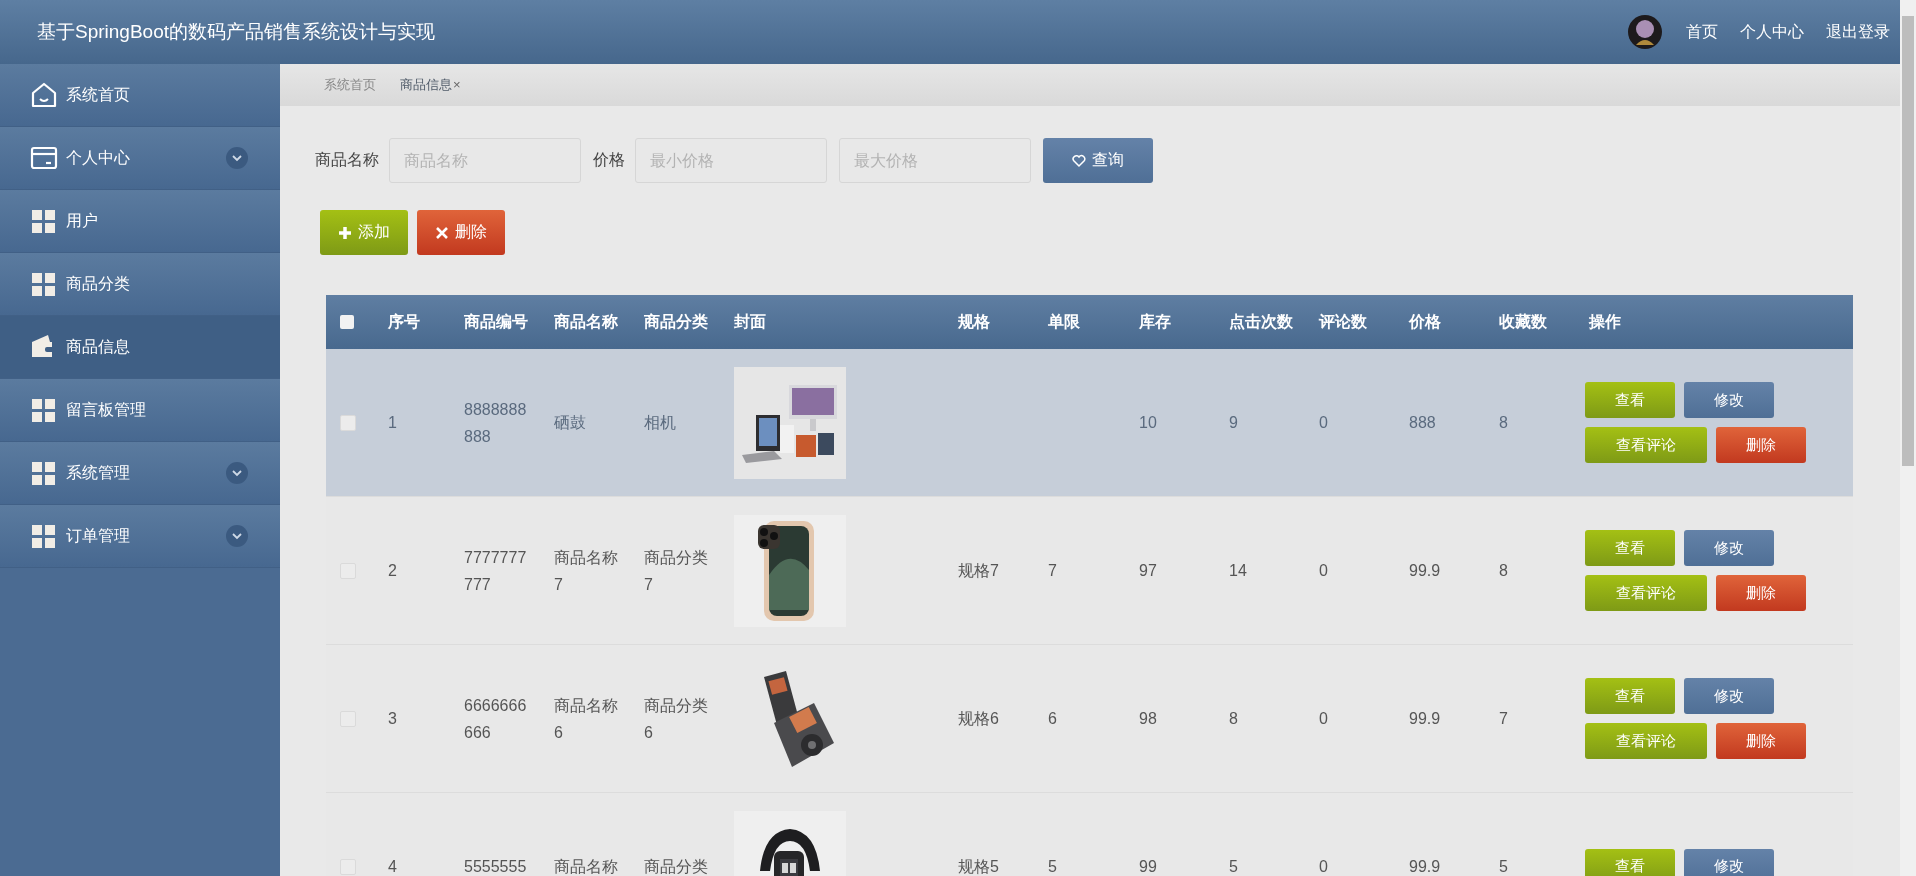 The width and height of the screenshot is (1916, 876). I want to click on field-label: 商品名称, so click(347, 160).